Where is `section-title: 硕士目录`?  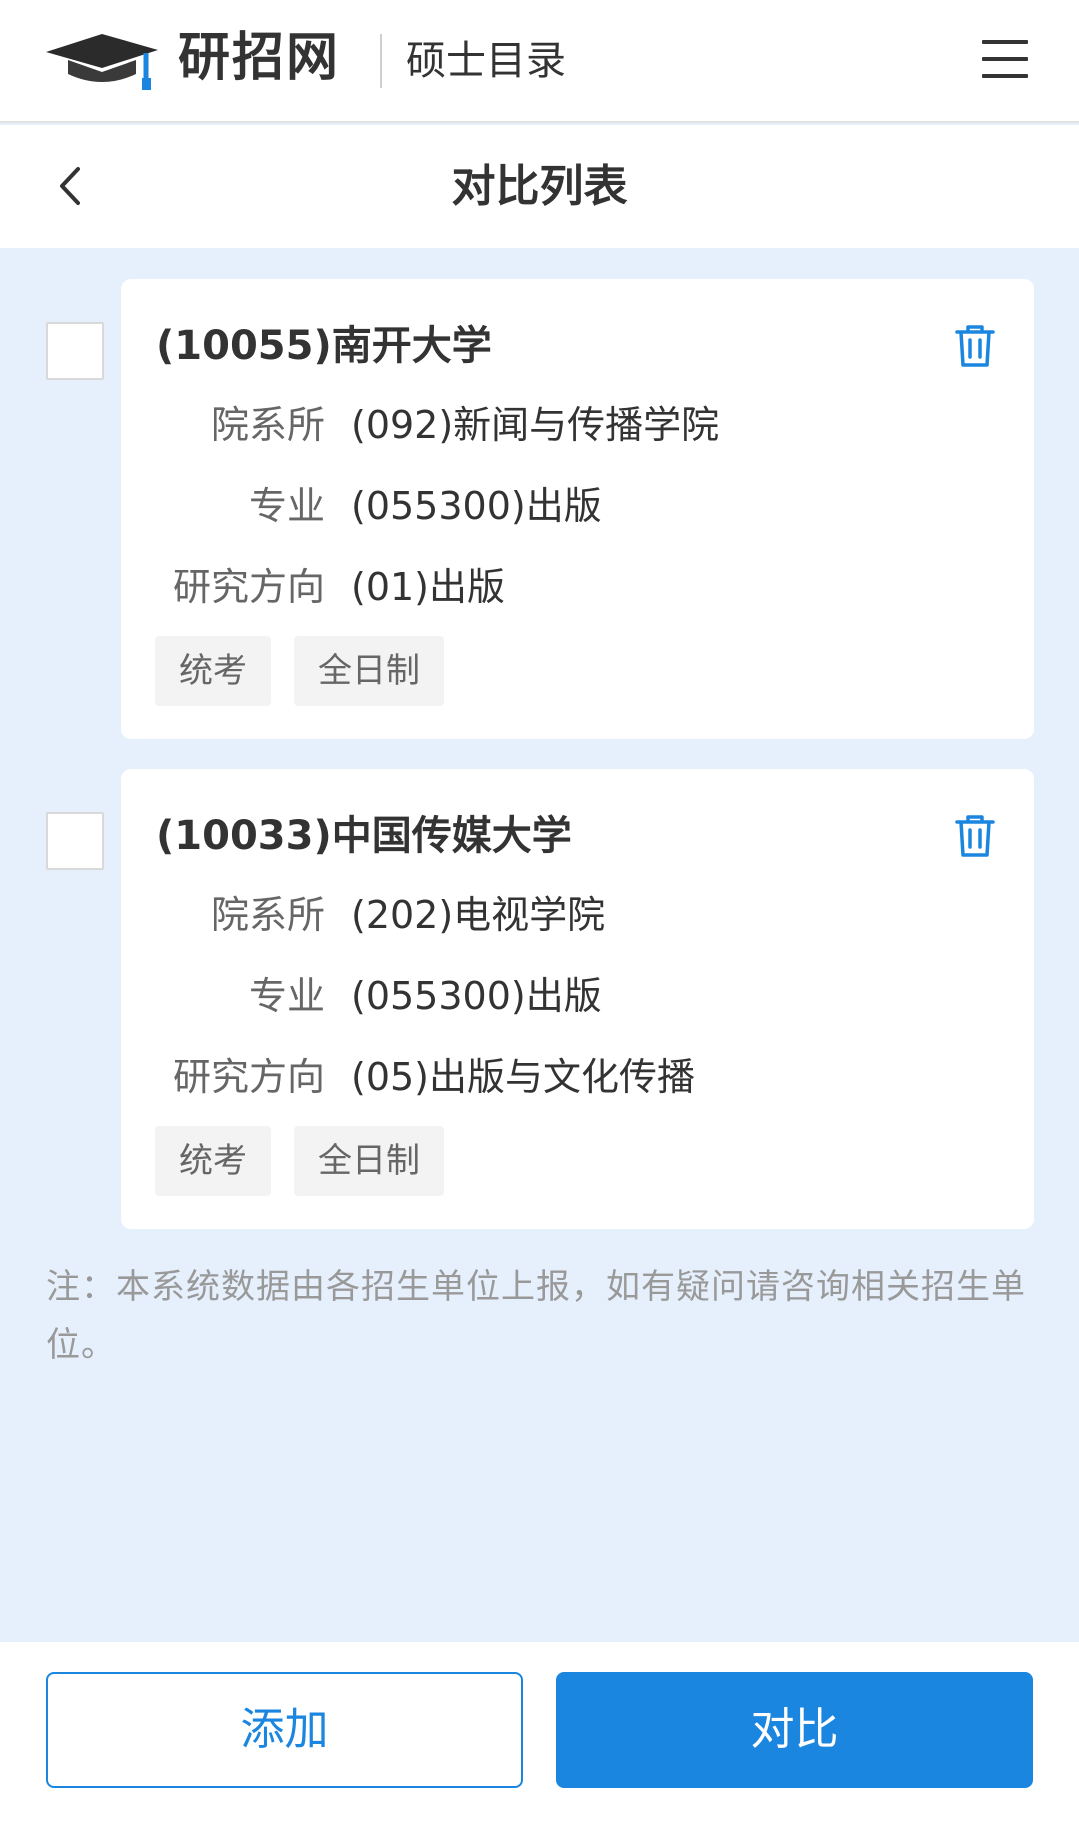 section-title: 硕士目录 is located at coordinates (486, 61).